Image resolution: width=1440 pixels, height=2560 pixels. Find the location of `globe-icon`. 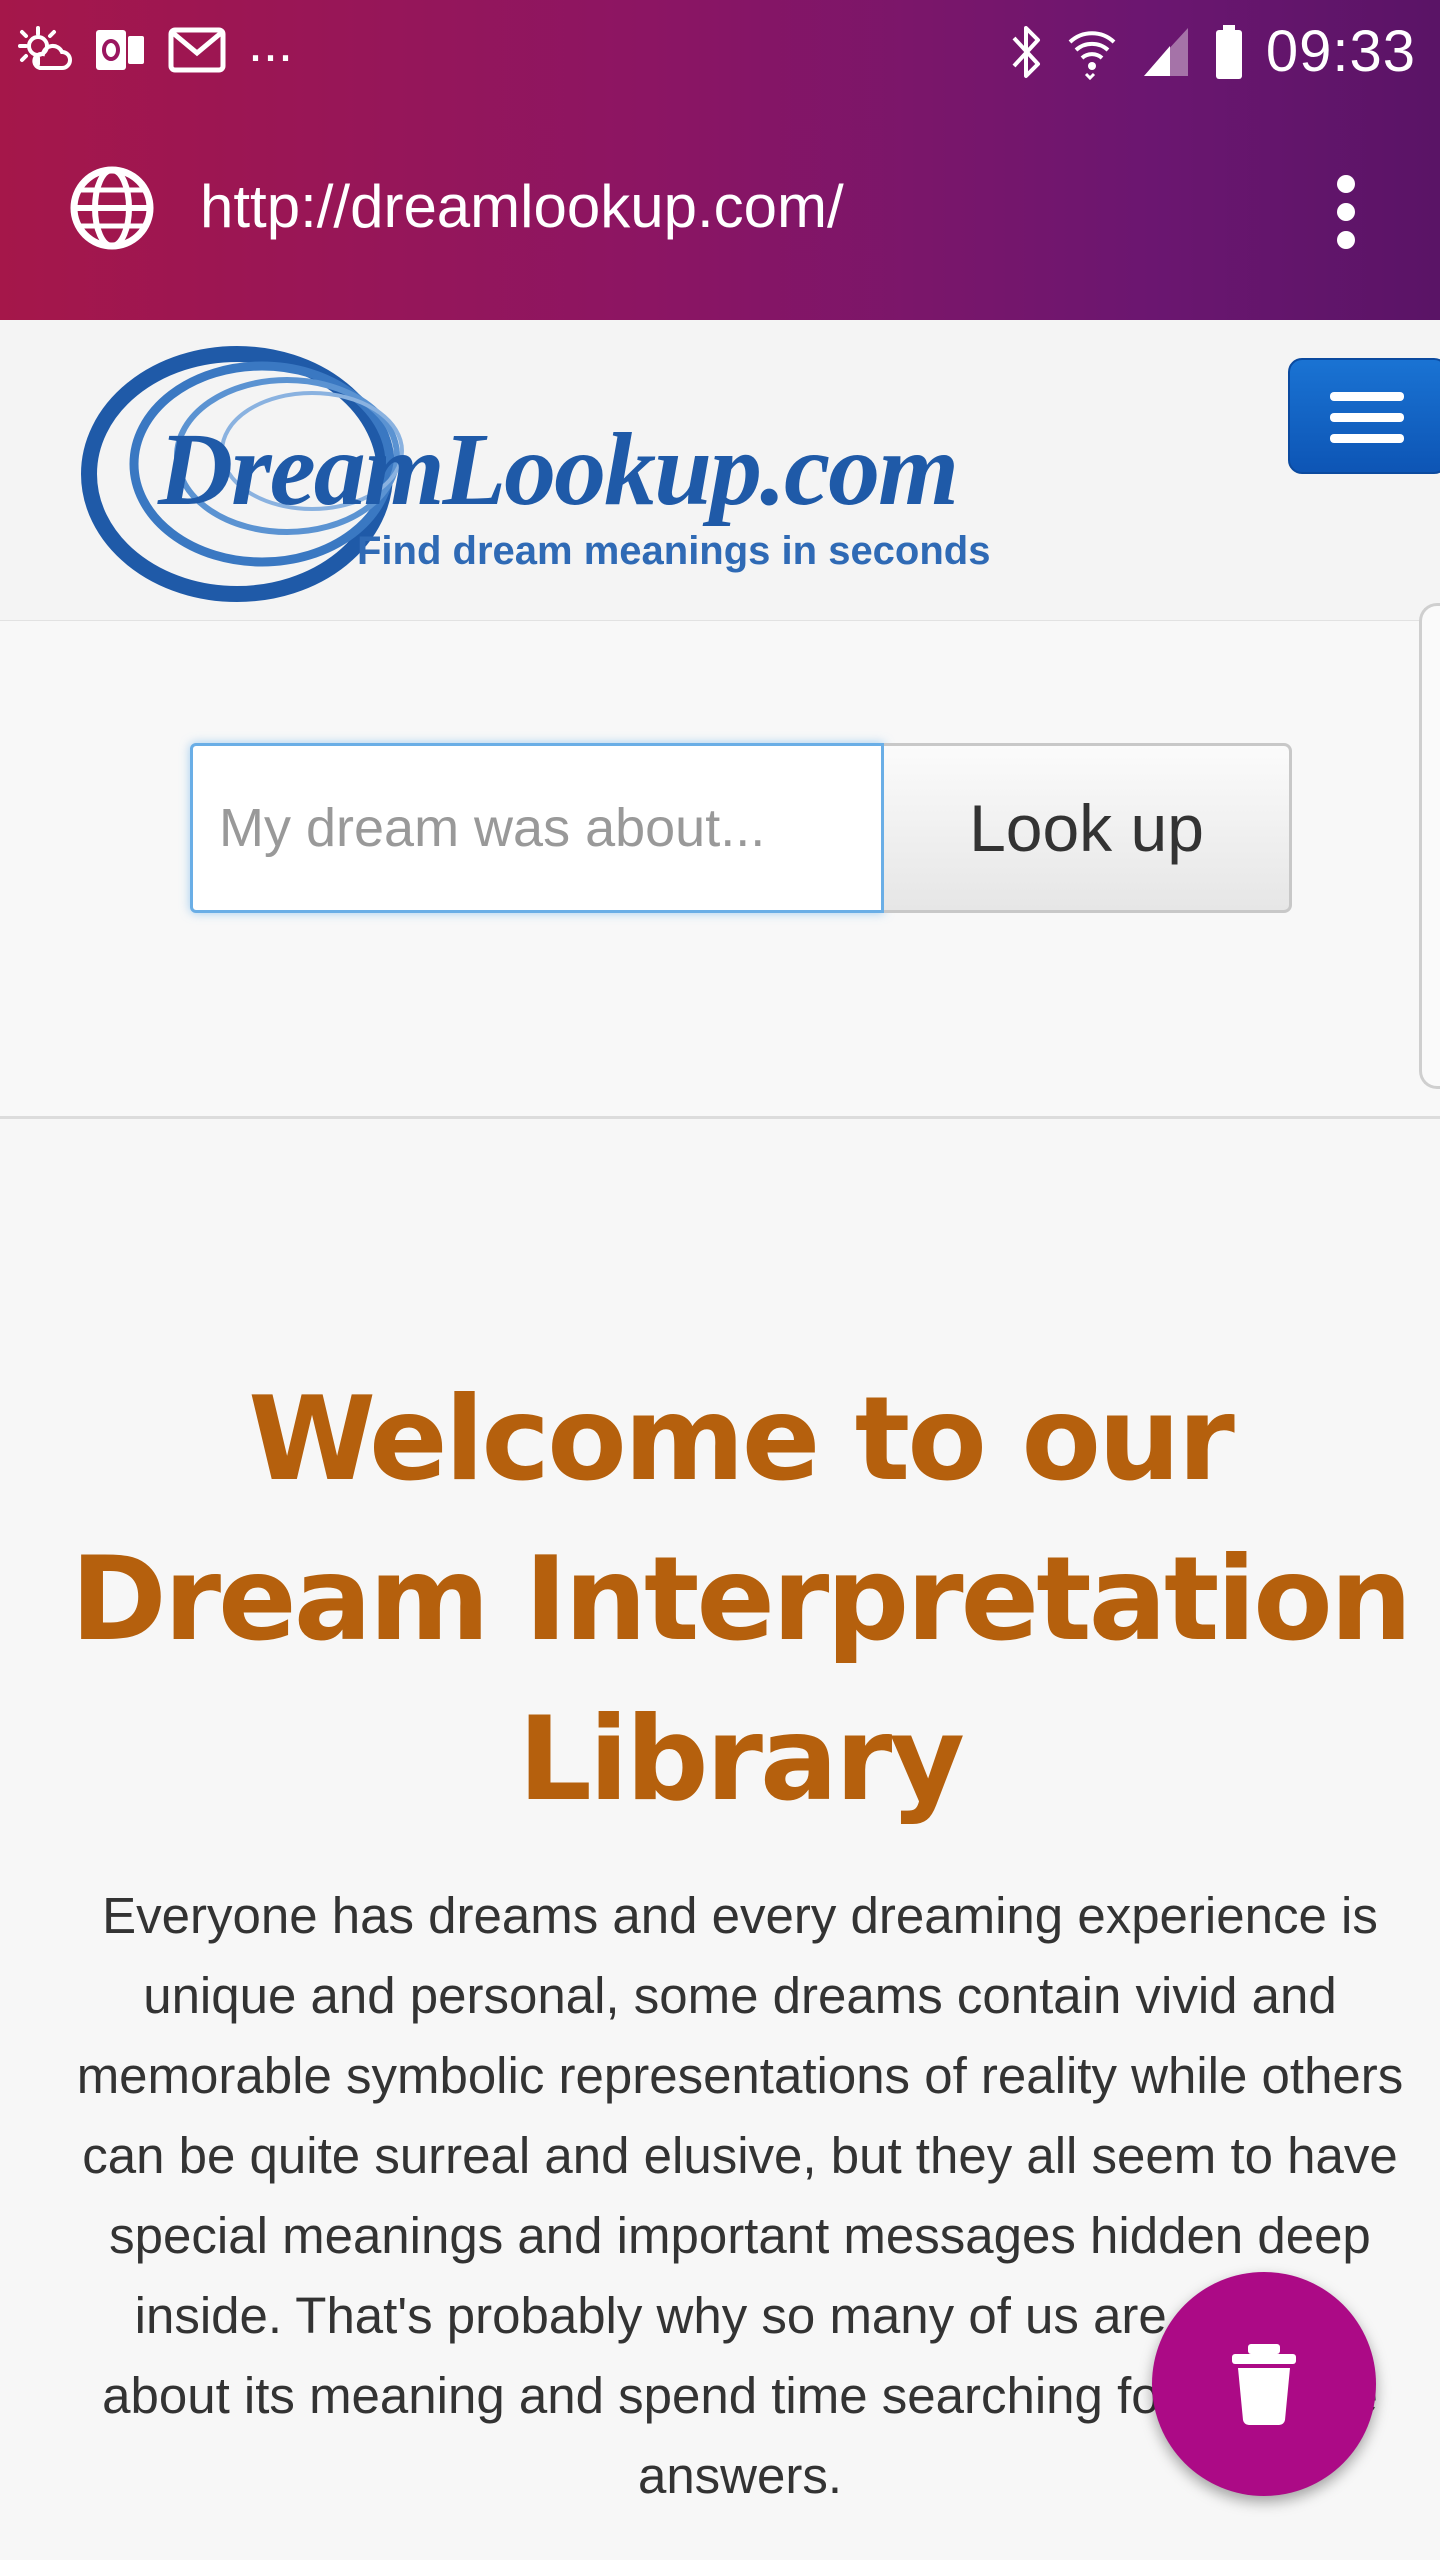

globe-icon is located at coordinates (112, 208).